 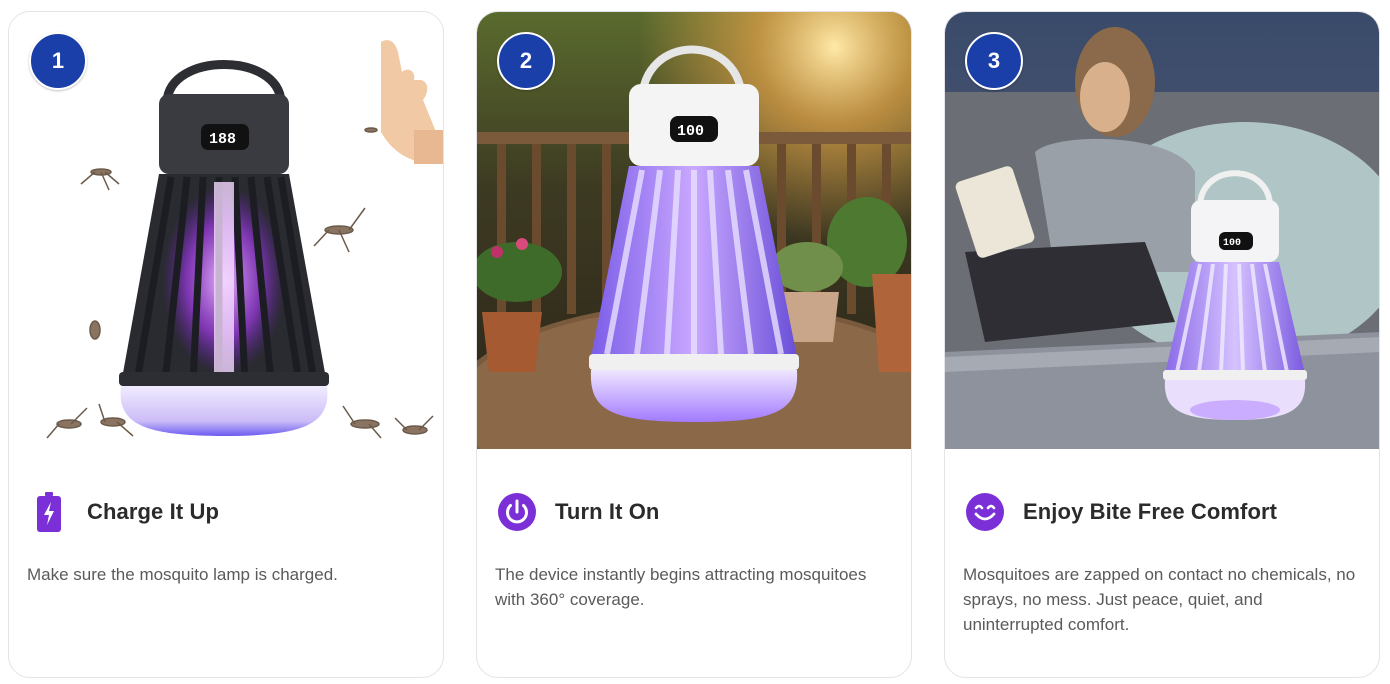 I want to click on step-title: Turn It On, so click(x=607, y=511).